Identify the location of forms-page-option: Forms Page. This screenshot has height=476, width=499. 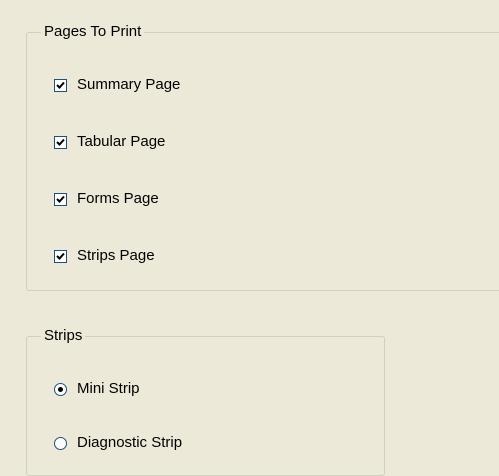
(106, 199).